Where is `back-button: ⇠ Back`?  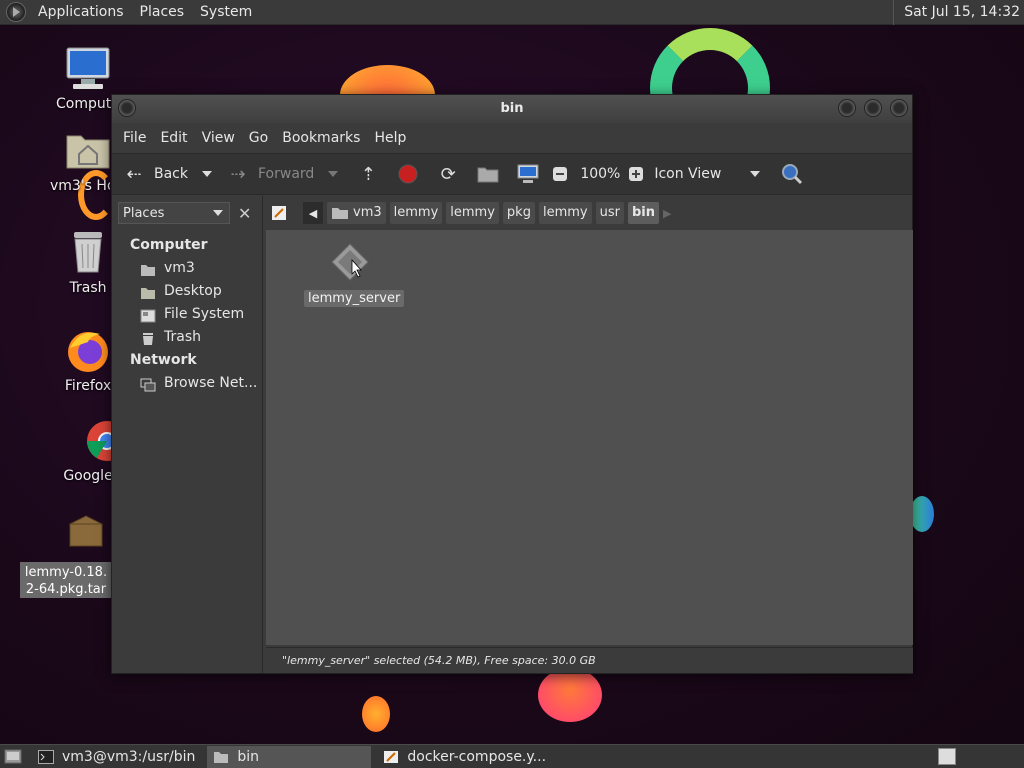 back-button: ⇠ Back is located at coordinates (150, 174).